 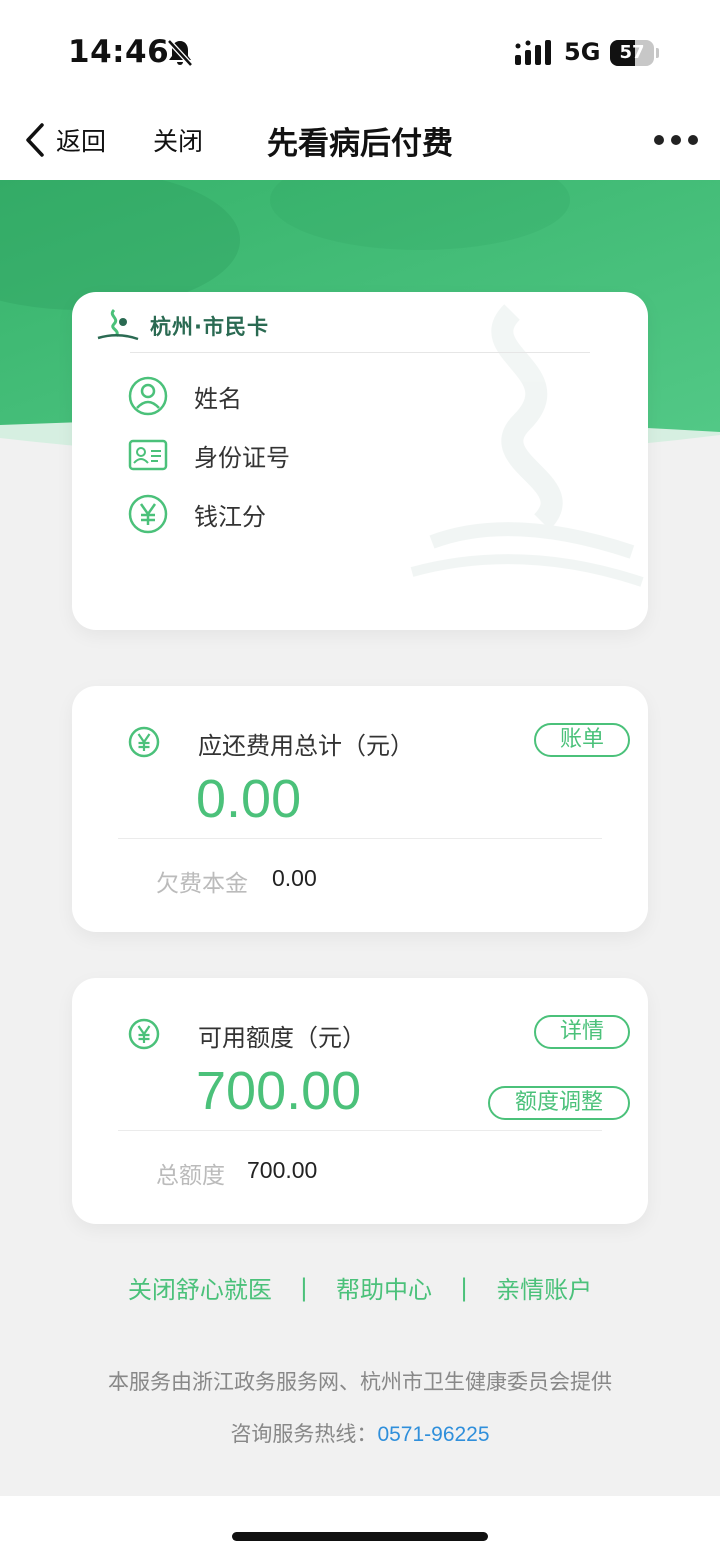 What do you see at coordinates (35, 140) in the screenshot?
I see `chevron-left-icon` at bounding box center [35, 140].